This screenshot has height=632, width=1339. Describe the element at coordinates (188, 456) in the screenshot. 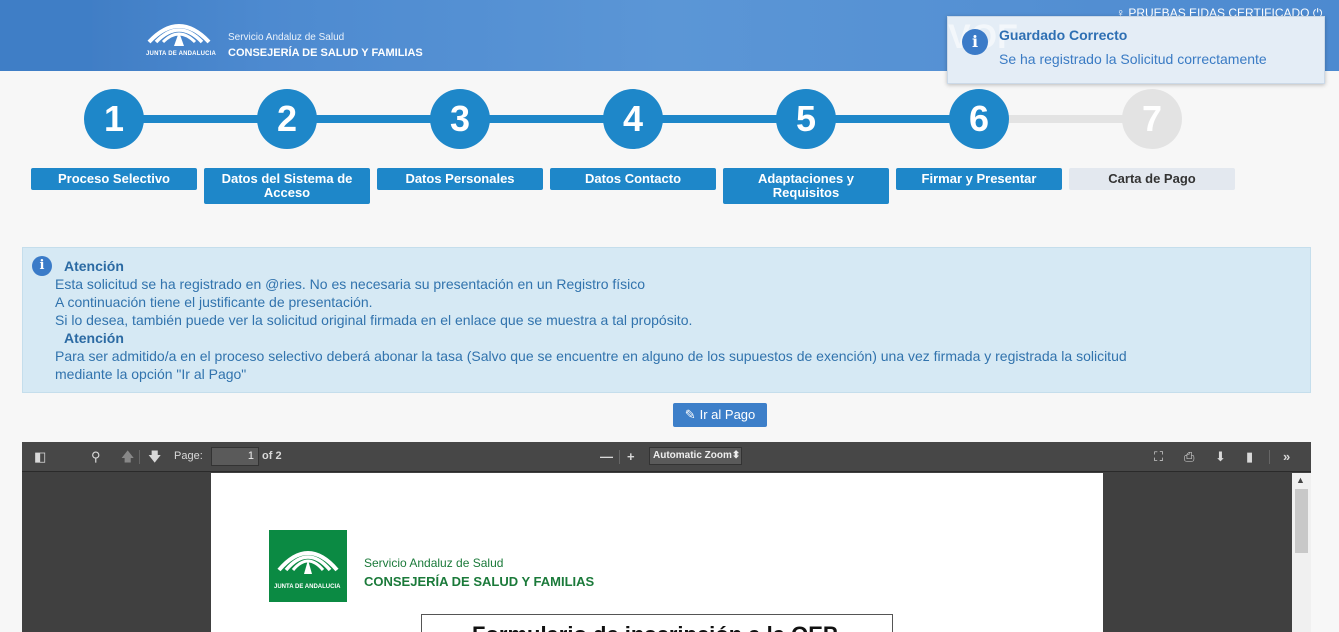

I see `page-label: Page:` at that location.